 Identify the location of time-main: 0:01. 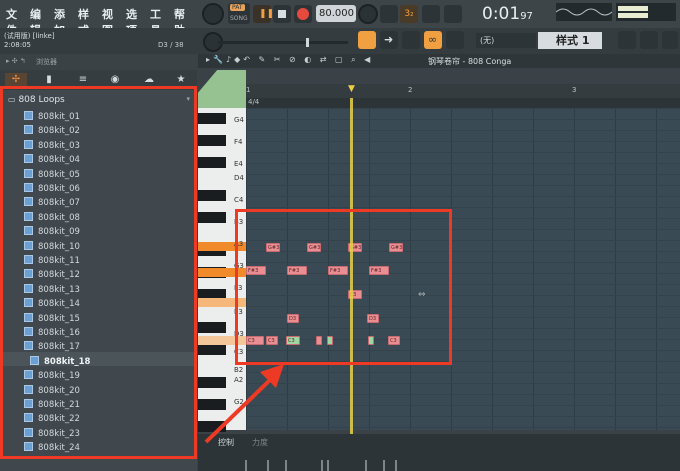
(501, 14).